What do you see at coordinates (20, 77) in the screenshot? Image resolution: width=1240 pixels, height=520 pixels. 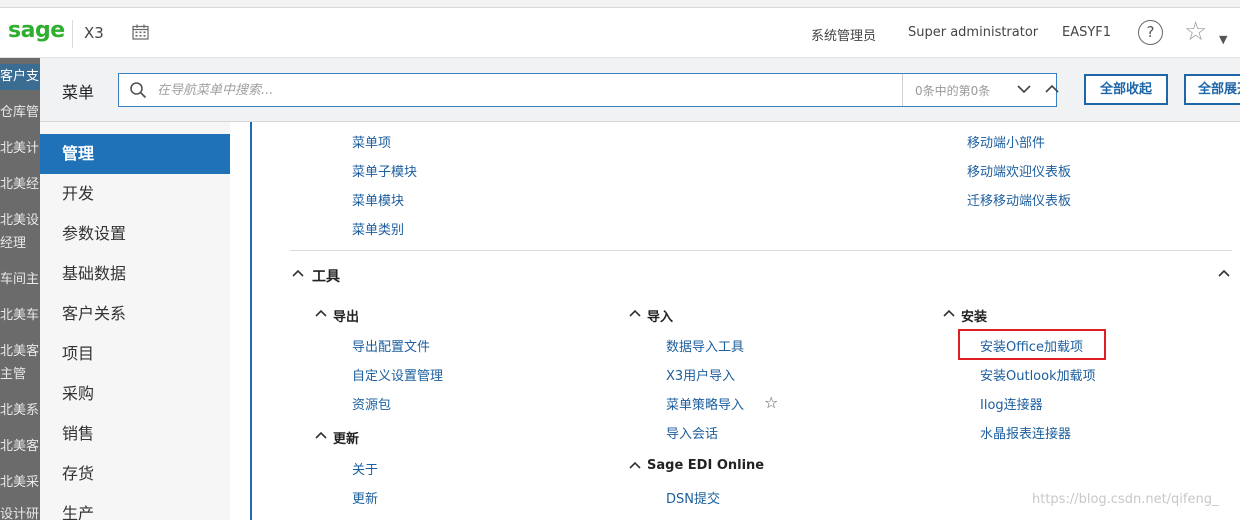 I see `background-list-item: 客户支` at bounding box center [20, 77].